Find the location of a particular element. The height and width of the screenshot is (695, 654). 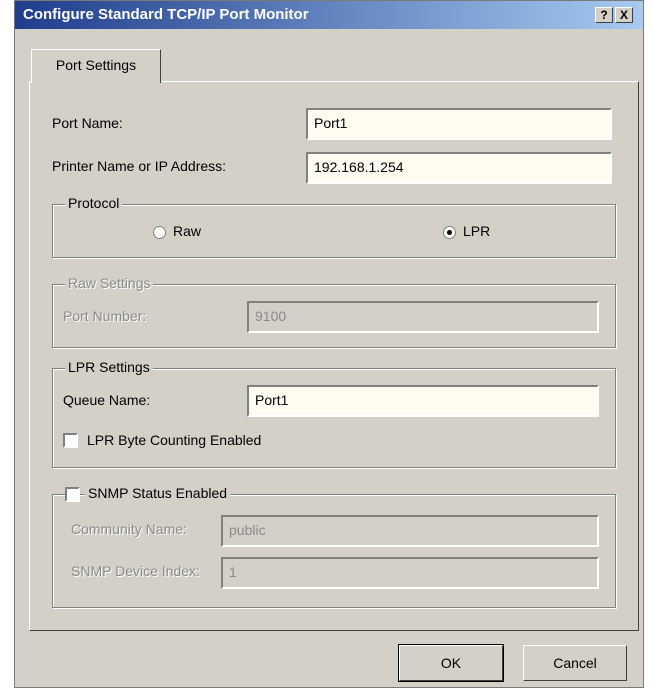

lpr-settings-legend: LPR Settings is located at coordinates (109, 367).